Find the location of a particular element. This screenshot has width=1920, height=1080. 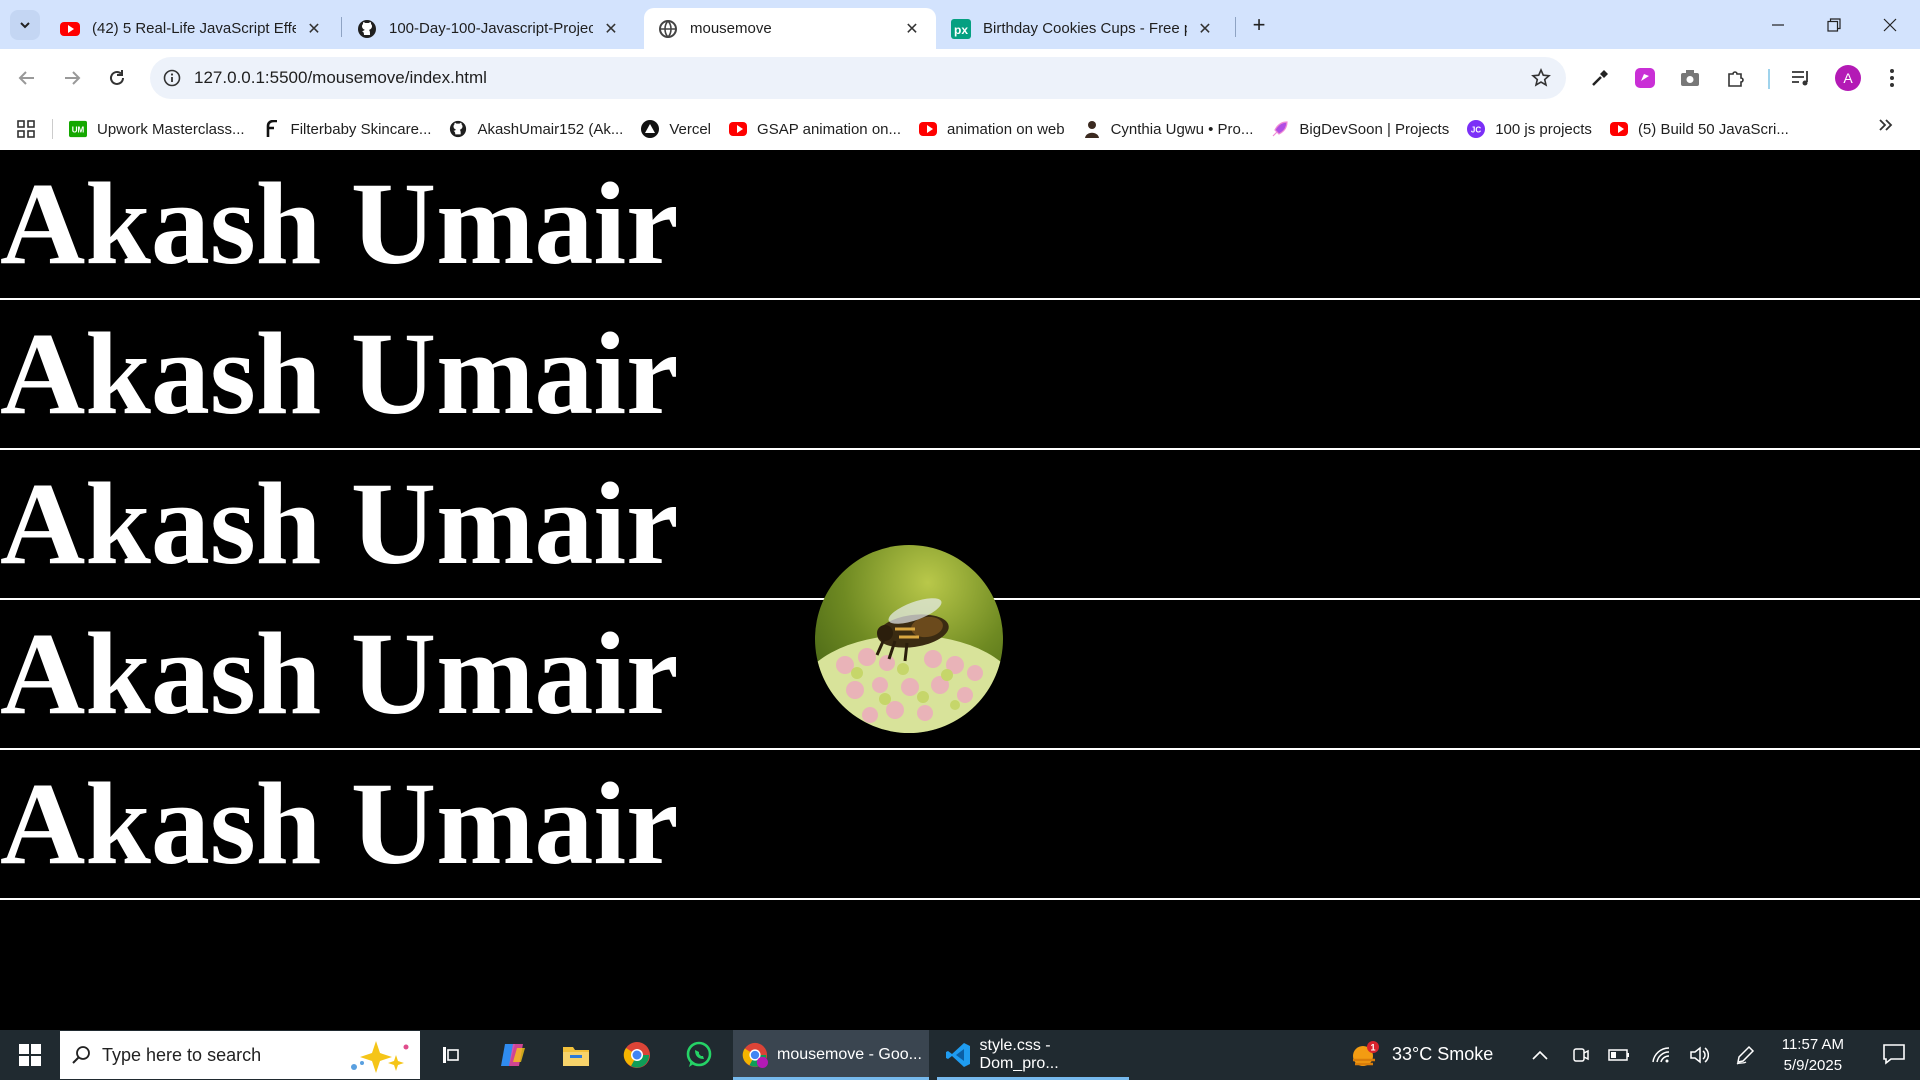

taskbar-search-input: Type here to search is located at coordinates (240, 1055).